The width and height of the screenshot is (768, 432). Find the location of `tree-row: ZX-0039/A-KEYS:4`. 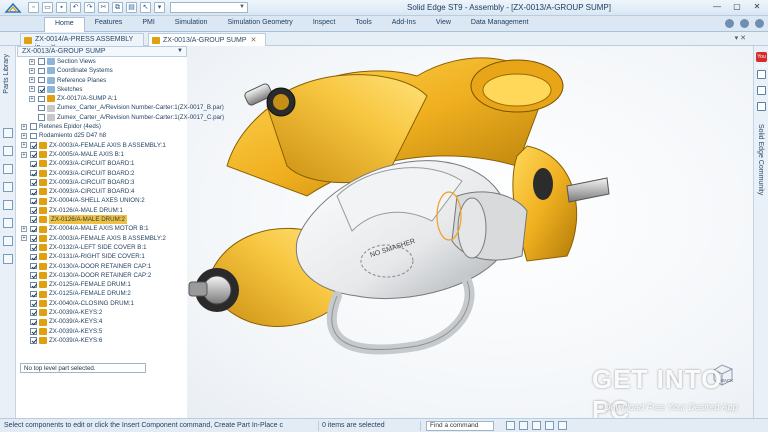

tree-row: ZX-0039/A-KEYS:4 is located at coordinates (102, 321).